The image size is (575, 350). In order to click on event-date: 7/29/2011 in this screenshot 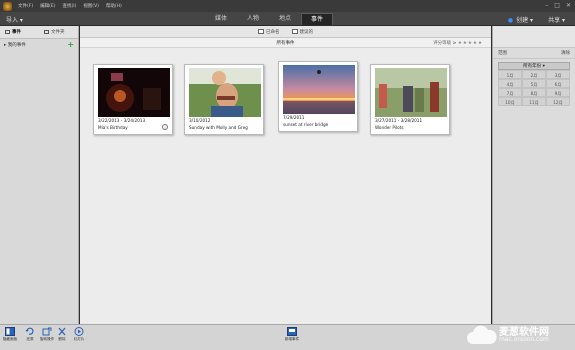, I will do `click(294, 117)`.